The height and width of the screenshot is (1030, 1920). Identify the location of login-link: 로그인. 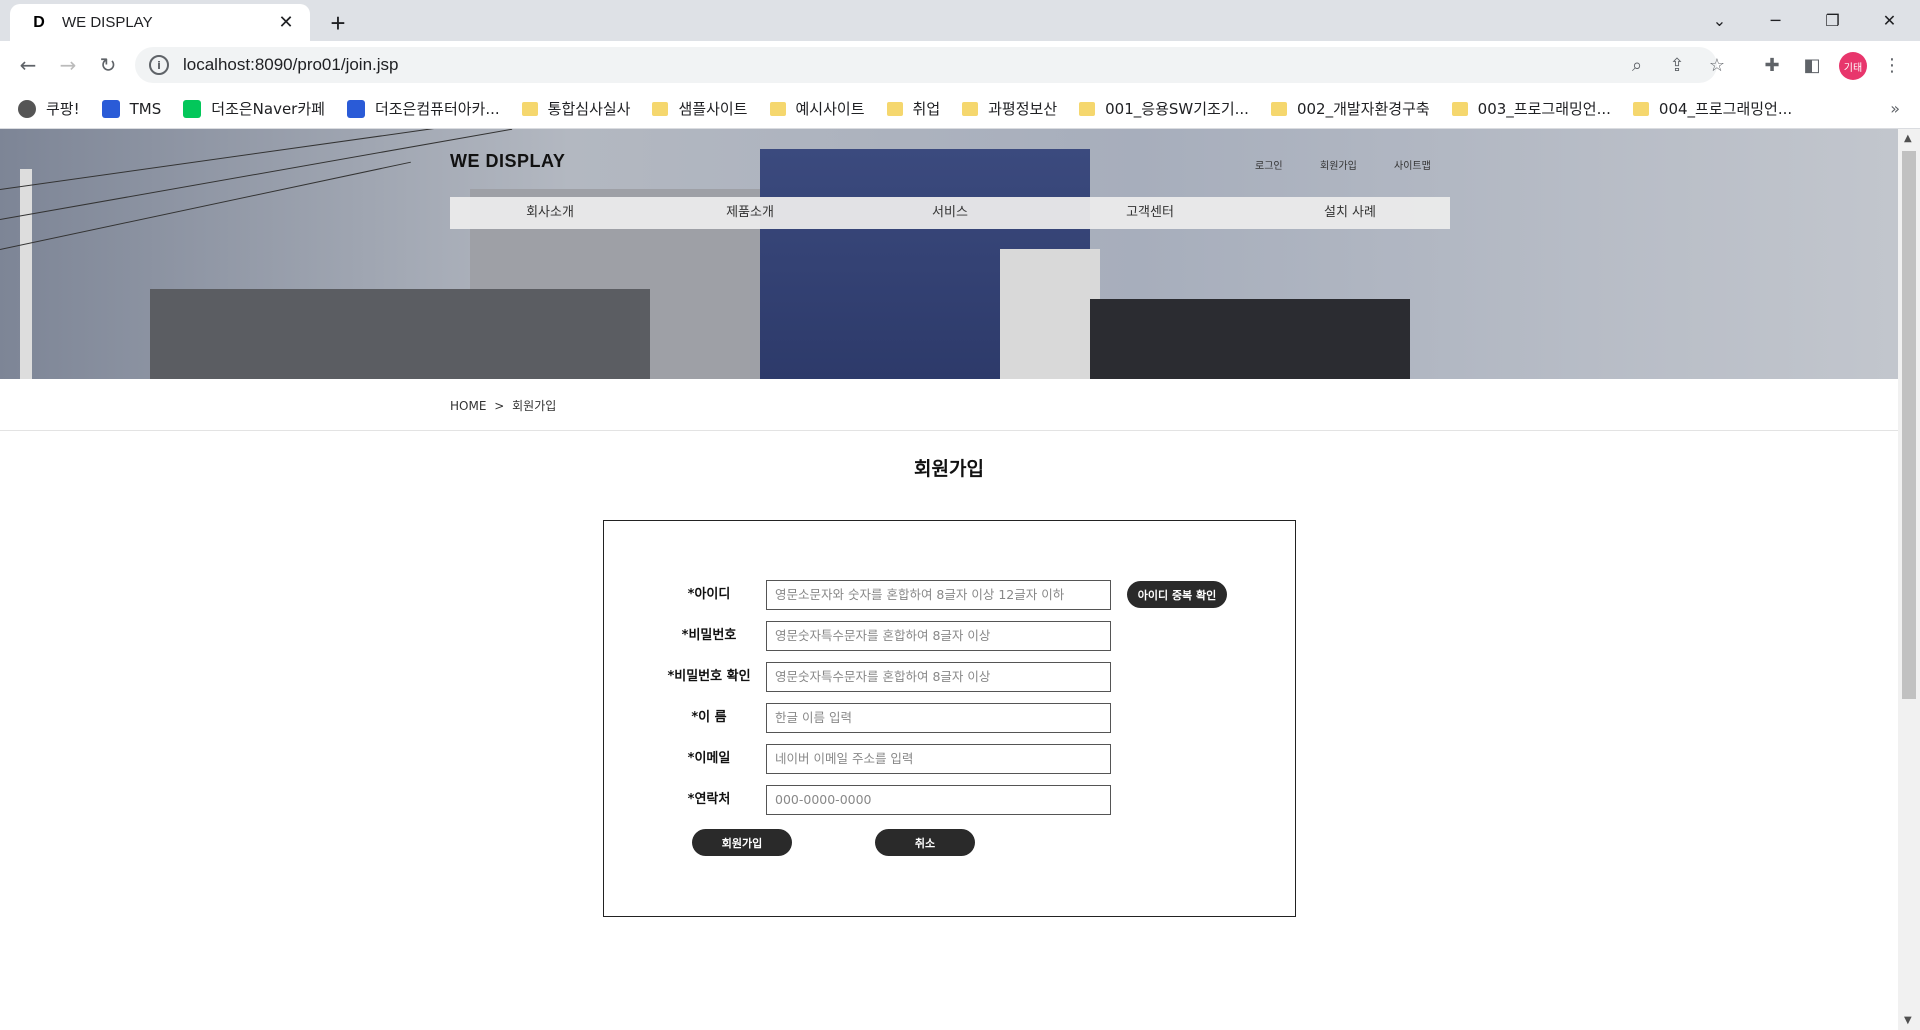
(1269, 164).